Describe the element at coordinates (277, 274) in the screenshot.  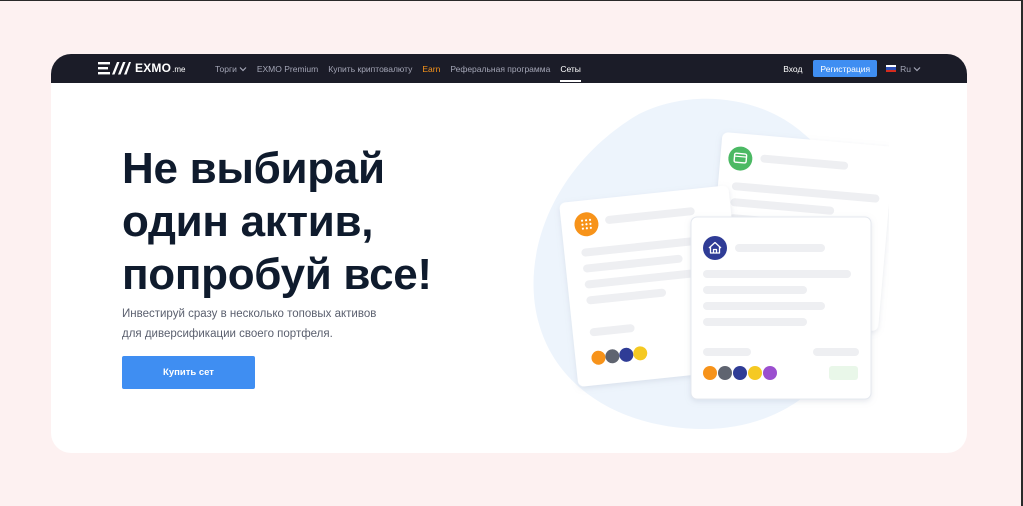
I see `headline-line: попробуй все!` at that location.